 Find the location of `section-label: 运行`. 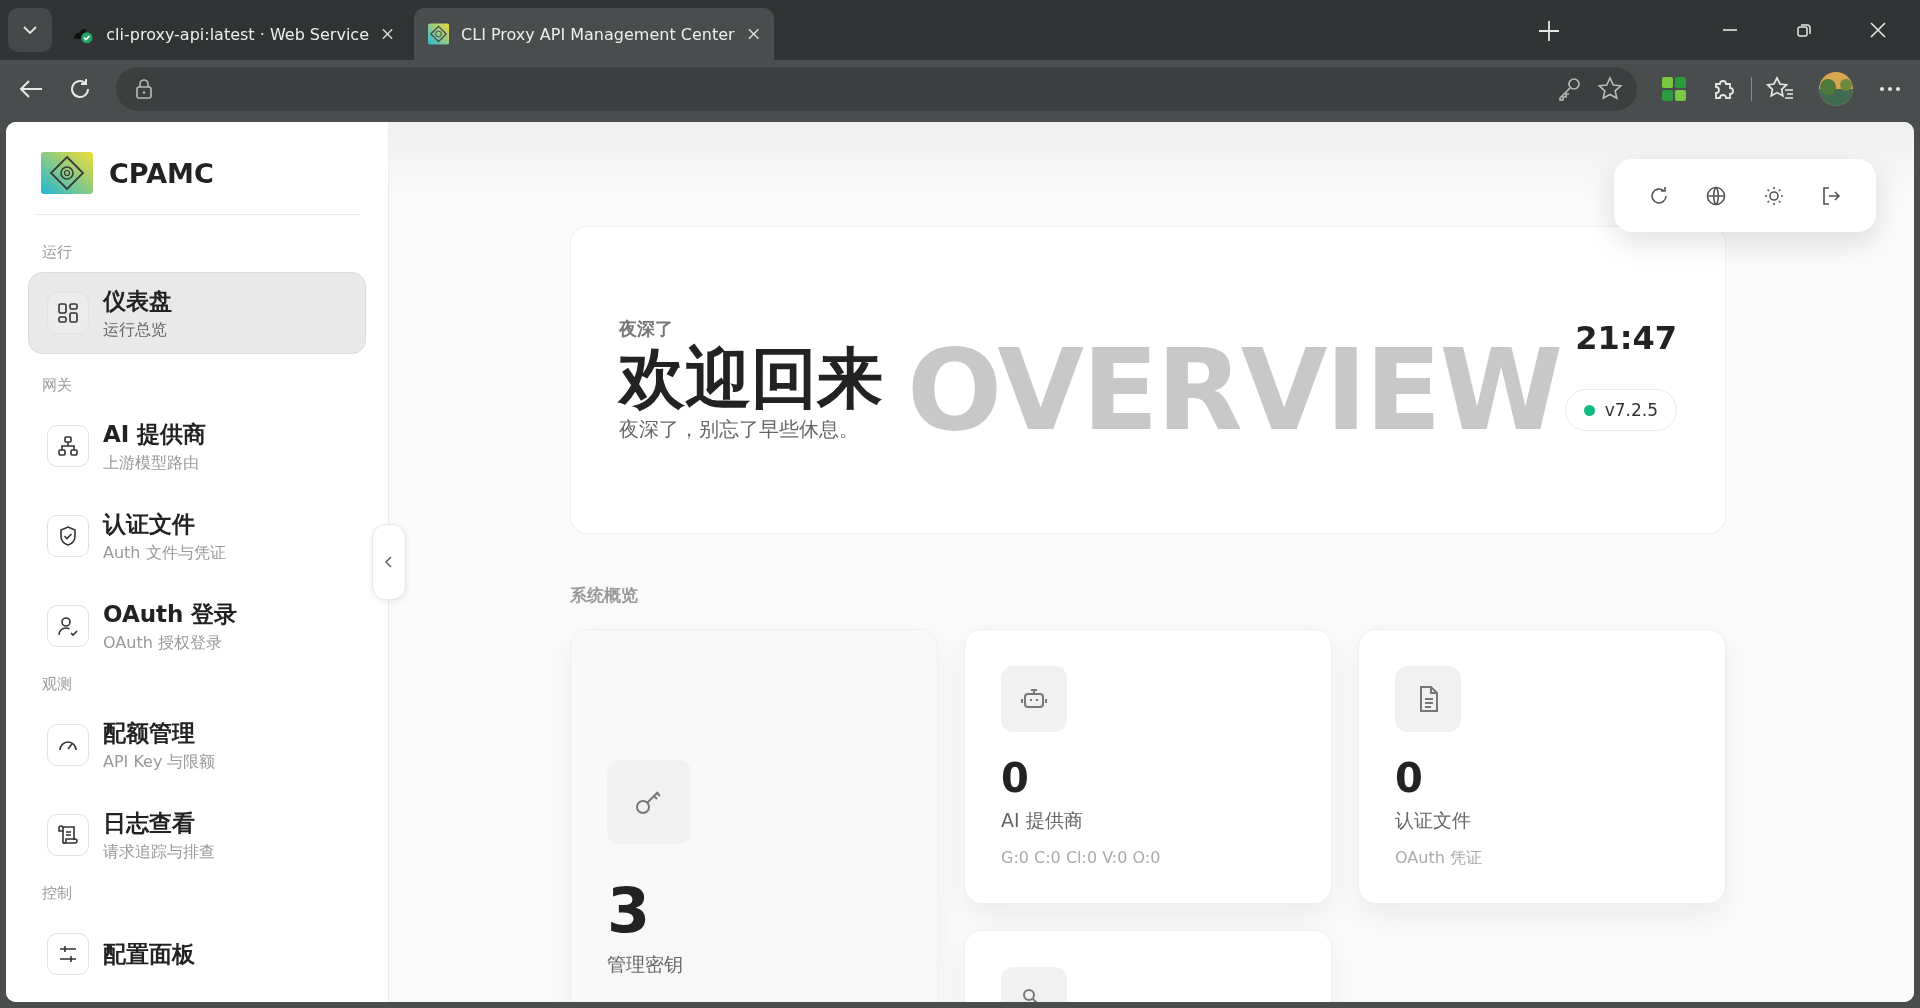

section-label: 运行 is located at coordinates (57, 252).